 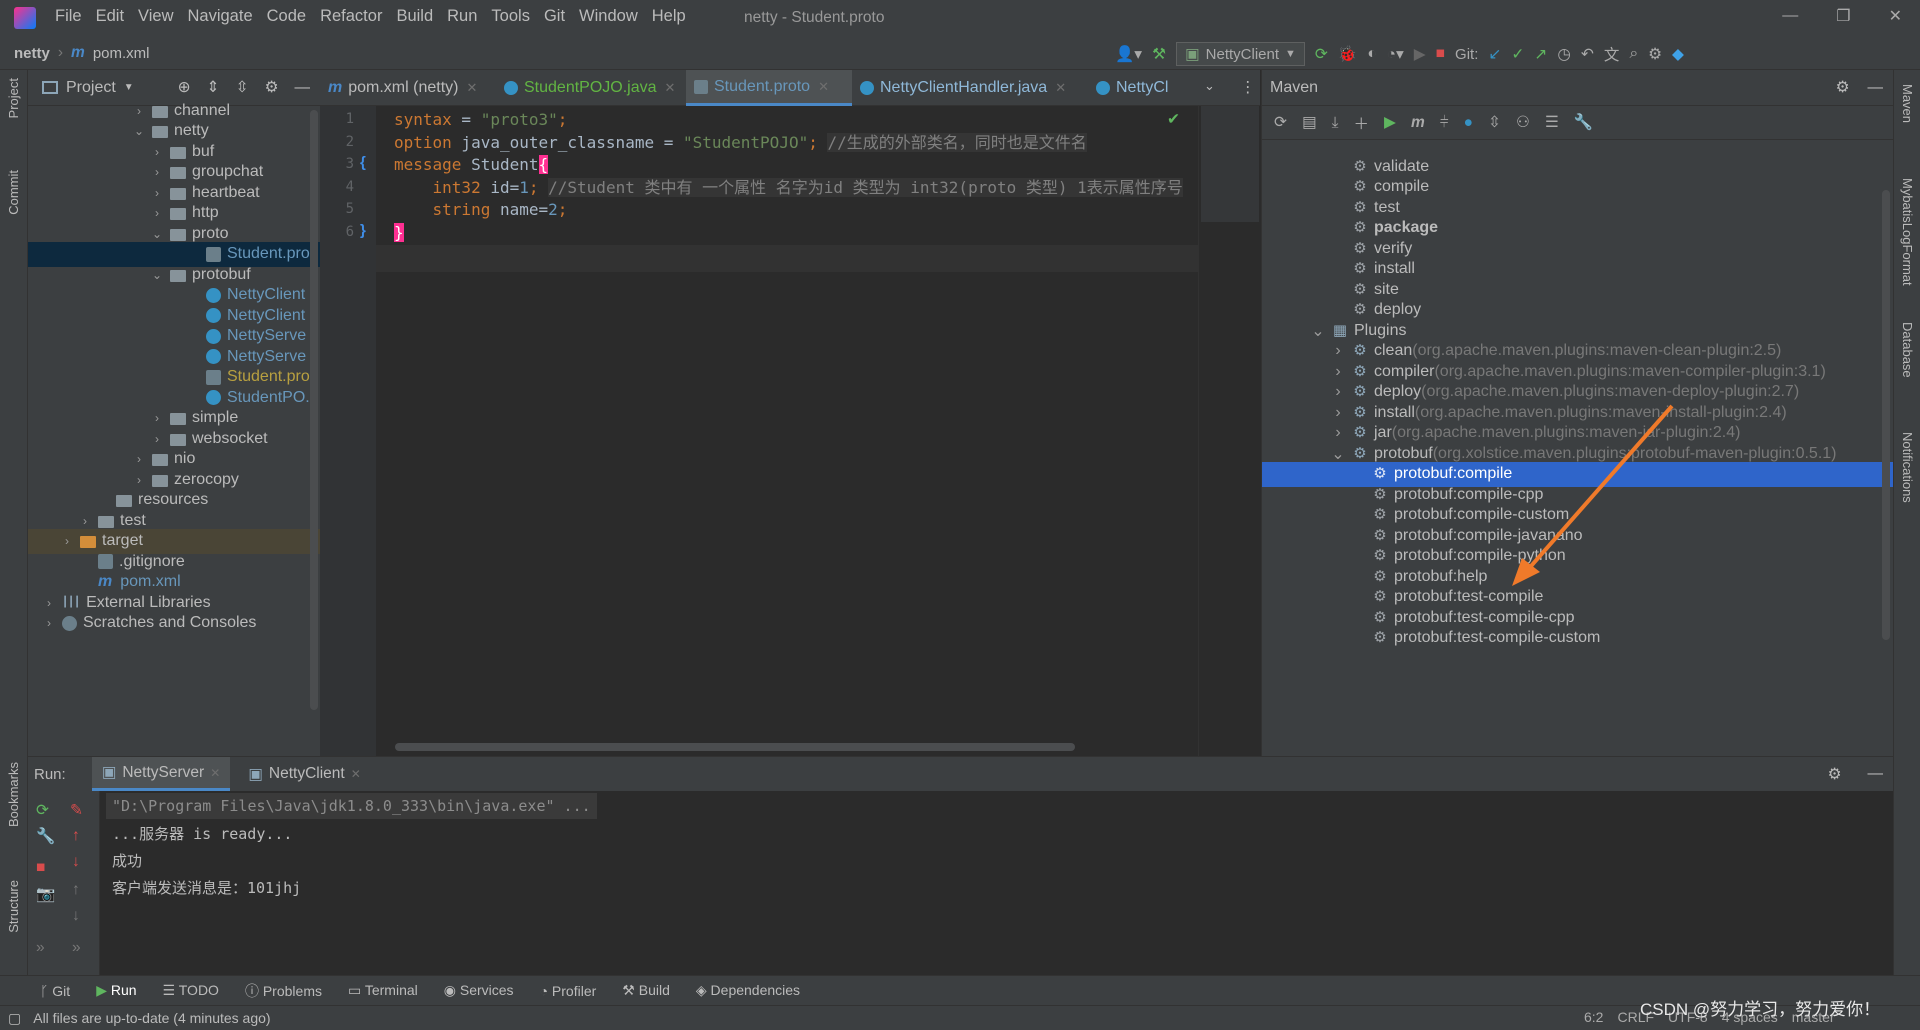 I want to click on todo-tool-button: ☰ TODO, so click(x=191, y=990).